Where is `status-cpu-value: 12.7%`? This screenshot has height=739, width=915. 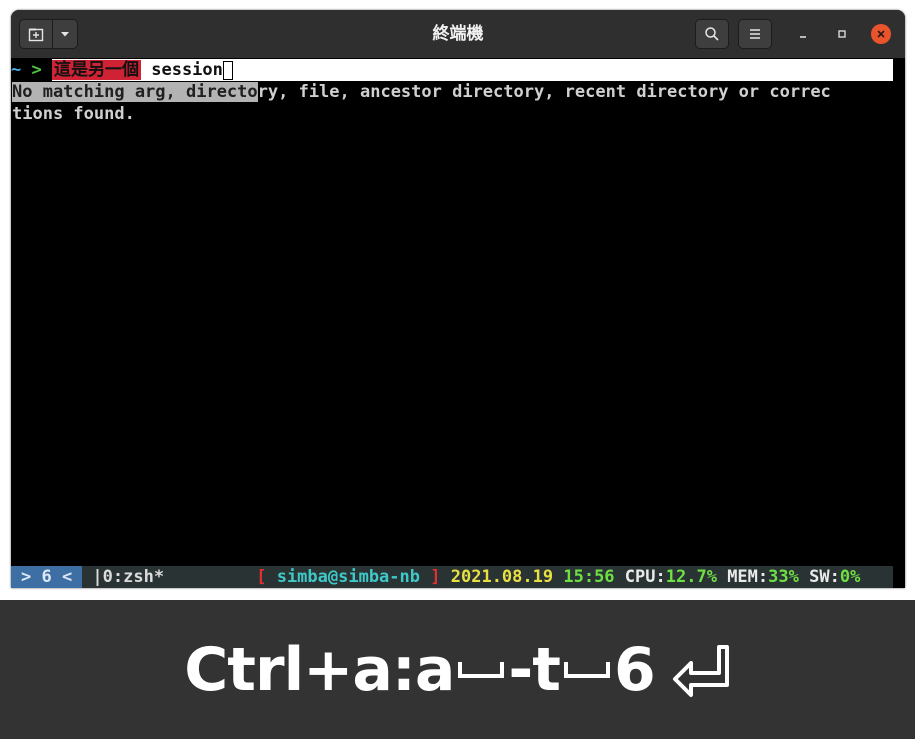
status-cpu-value: 12.7% is located at coordinates (691, 577).